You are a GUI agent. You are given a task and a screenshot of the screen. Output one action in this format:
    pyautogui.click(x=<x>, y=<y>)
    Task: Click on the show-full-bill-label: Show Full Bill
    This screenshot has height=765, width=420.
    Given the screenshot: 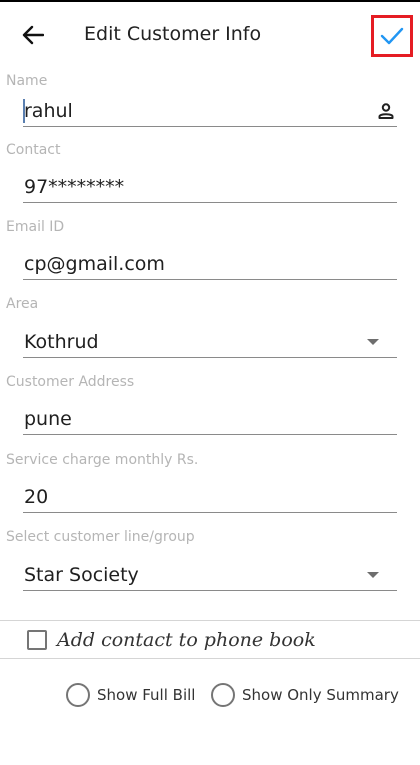 What is the action you would take?
    pyautogui.click(x=146, y=695)
    